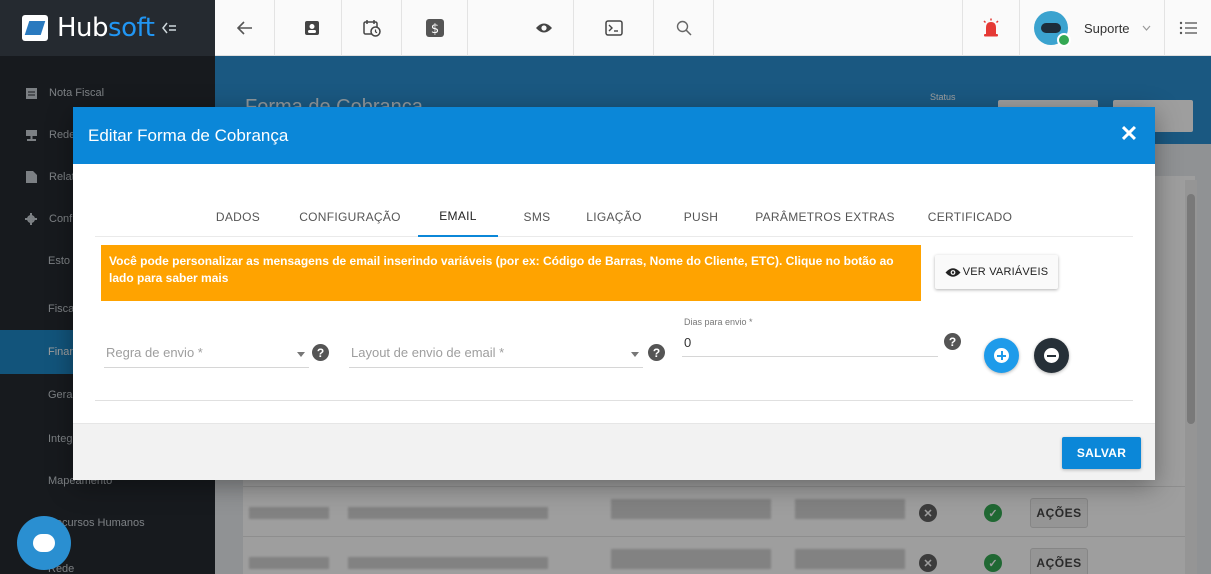 This screenshot has width=1211, height=574. Describe the element at coordinates (188, 135) in the screenshot. I see `dialog-title: Editar Forma de Cobrança` at that location.